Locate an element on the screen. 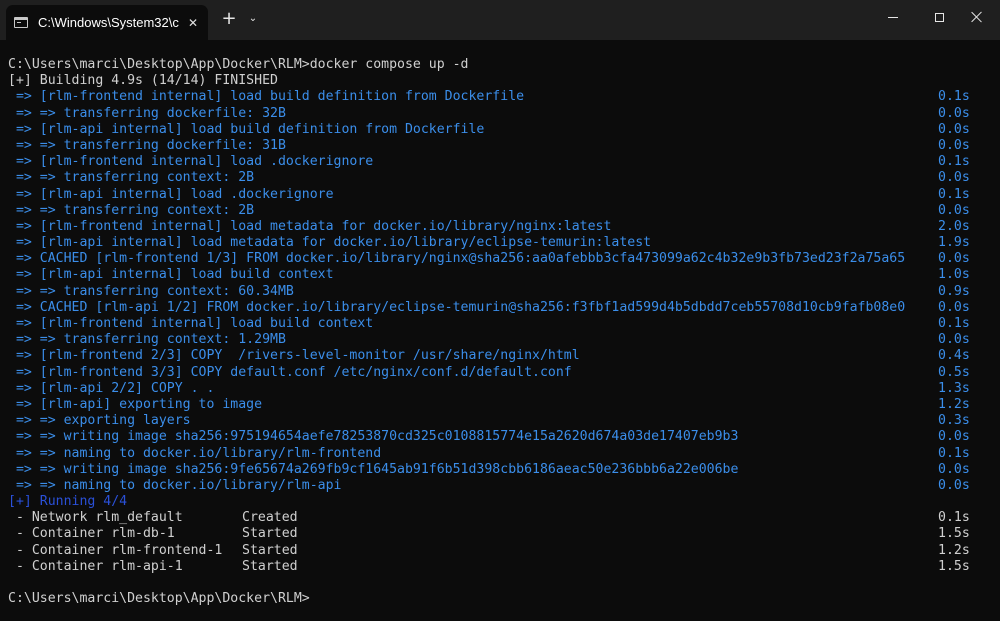 The width and height of the screenshot is (1000, 621). building-text: [+] Building 4.9s (14/14) FINISHED is located at coordinates (143, 81).